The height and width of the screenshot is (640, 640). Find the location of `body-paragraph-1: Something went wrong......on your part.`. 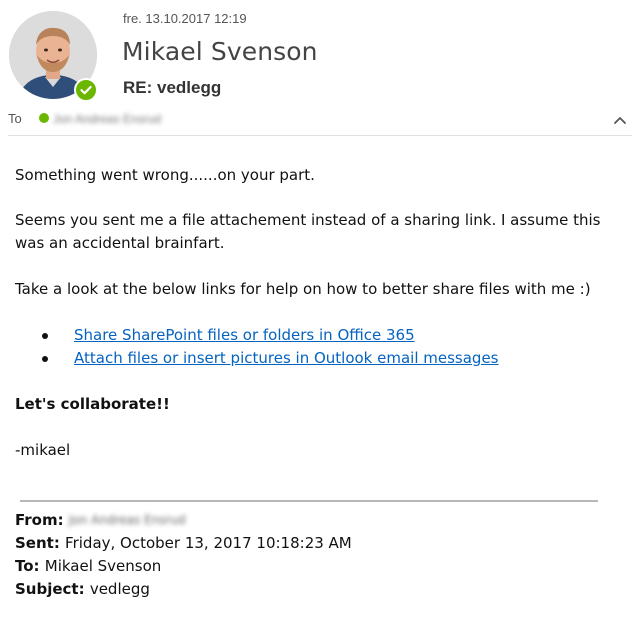

body-paragraph-1: Something went wrong......on your part. is located at coordinates (165, 175).